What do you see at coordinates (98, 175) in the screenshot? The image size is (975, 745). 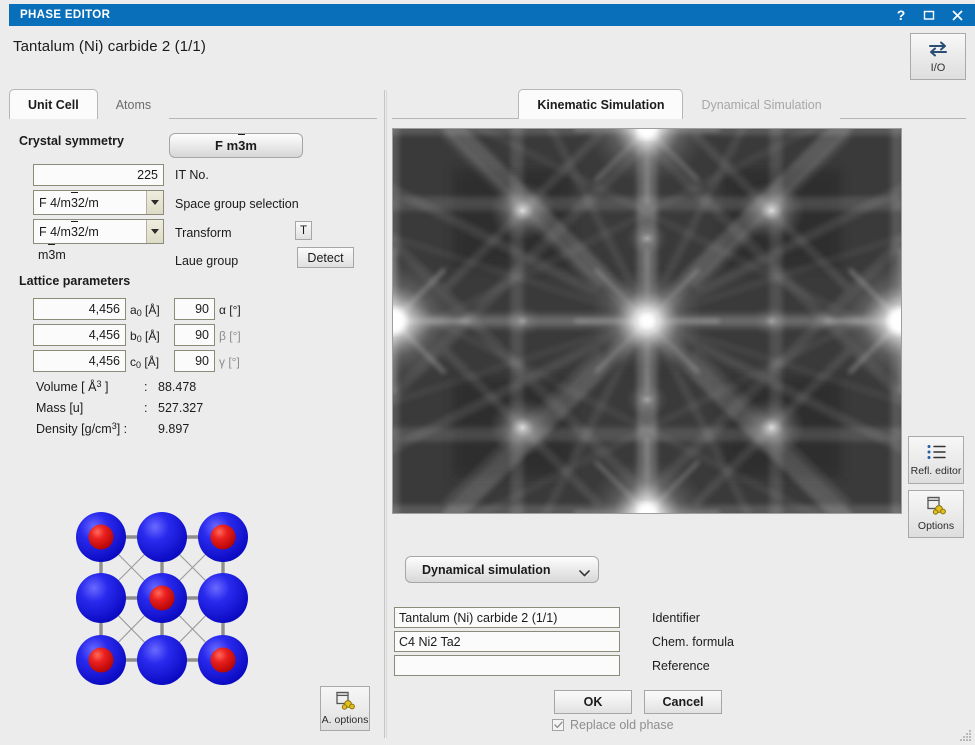 I see `it-number-input: 225` at bounding box center [98, 175].